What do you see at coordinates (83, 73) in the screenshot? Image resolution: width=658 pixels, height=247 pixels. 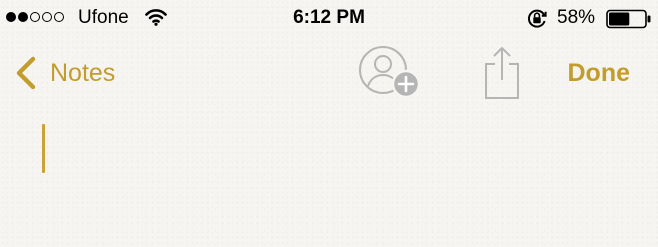 I see `back-button-label: Notes` at bounding box center [83, 73].